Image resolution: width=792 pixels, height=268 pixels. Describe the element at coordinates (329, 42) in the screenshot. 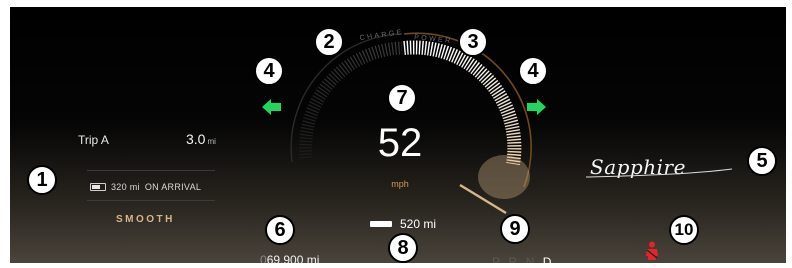

I see `callout-2: 2` at that location.